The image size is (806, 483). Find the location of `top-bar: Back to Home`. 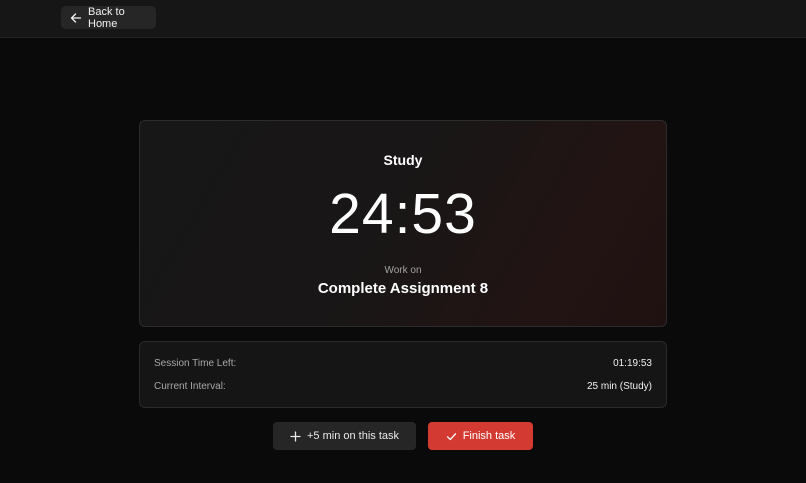

top-bar: Back to Home is located at coordinates (403, 19).